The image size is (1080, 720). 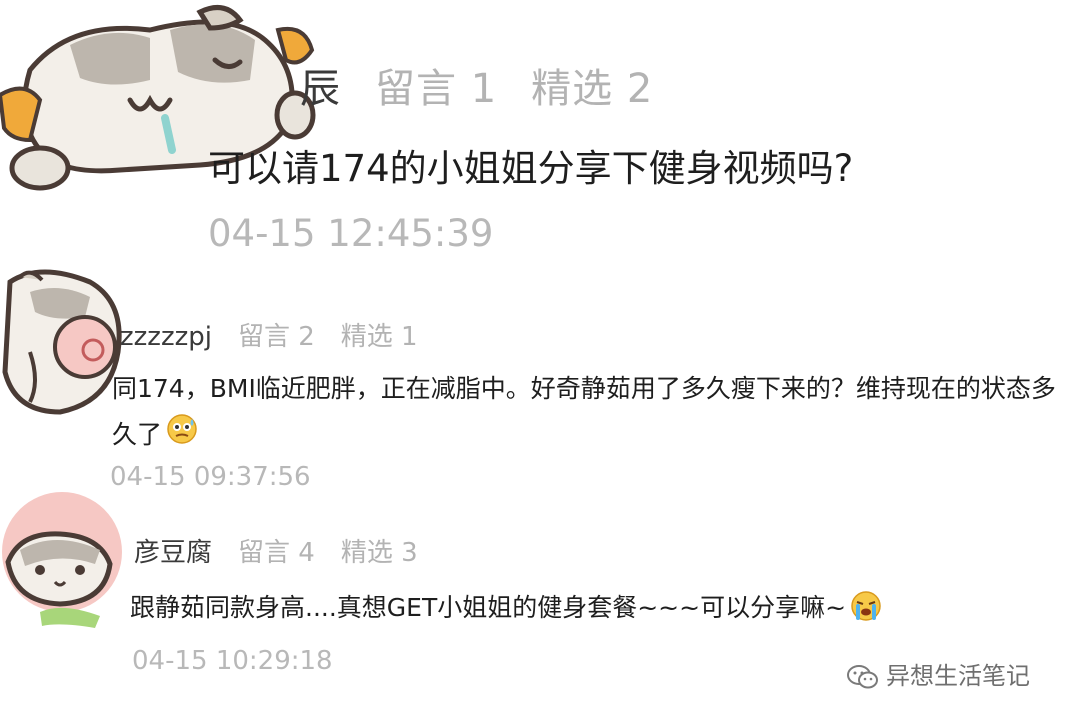 I want to click on wechat-icon, so click(x=866, y=676).